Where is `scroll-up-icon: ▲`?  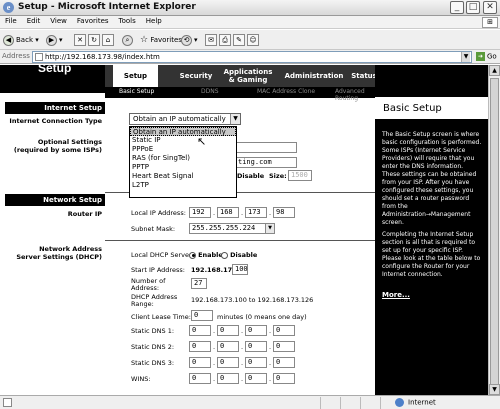
scroll-up-icon: ▲ is located at coordinates (494, 70).